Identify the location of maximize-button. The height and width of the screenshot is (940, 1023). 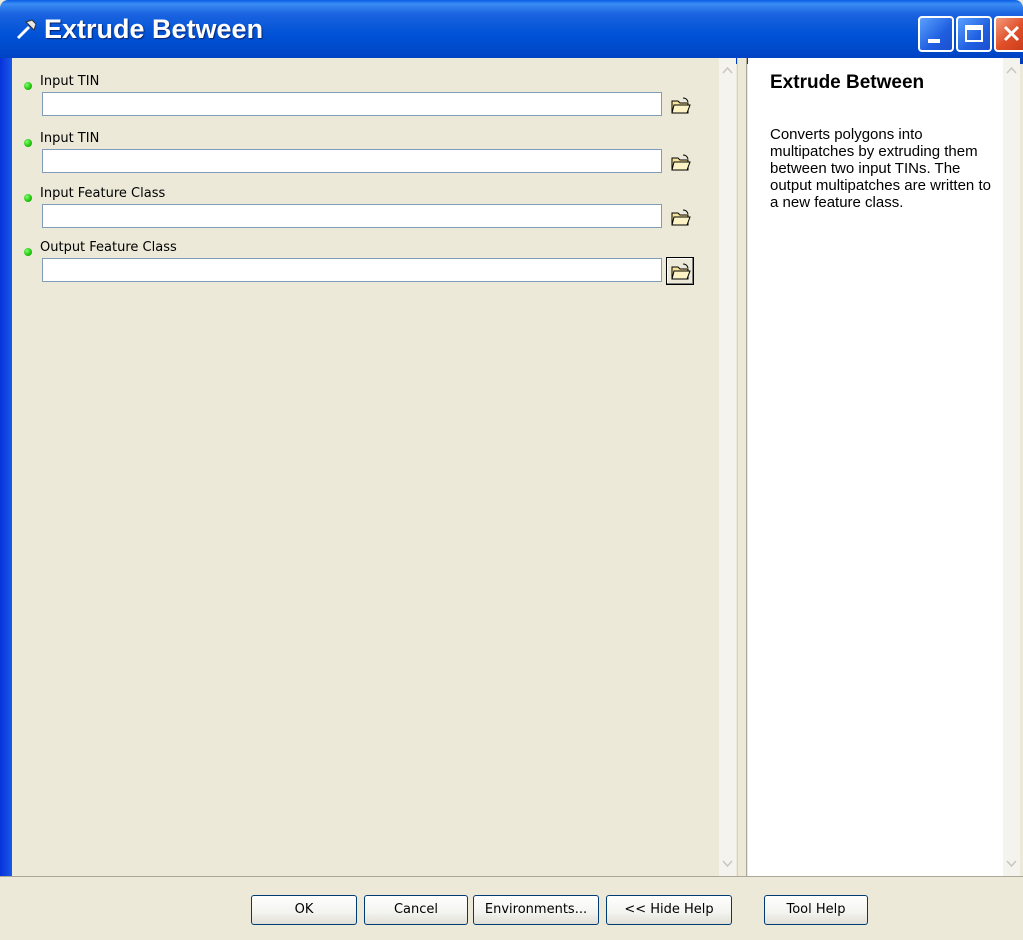
(974, 34).